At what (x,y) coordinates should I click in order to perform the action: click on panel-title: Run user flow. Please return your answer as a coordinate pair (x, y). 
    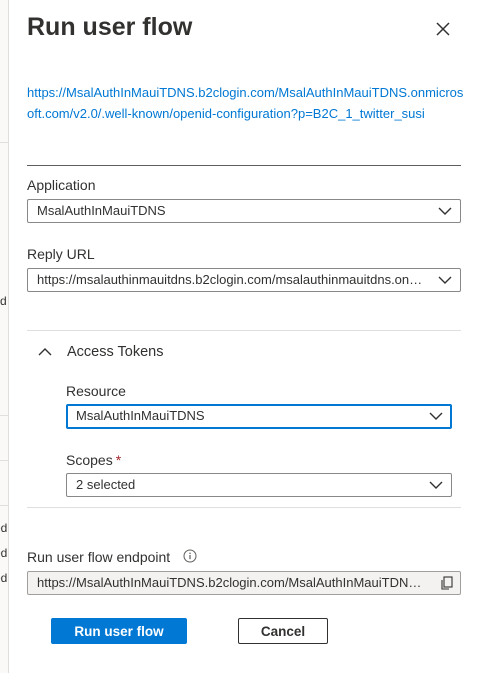
    Looking at the image, I should click on (110, 27).